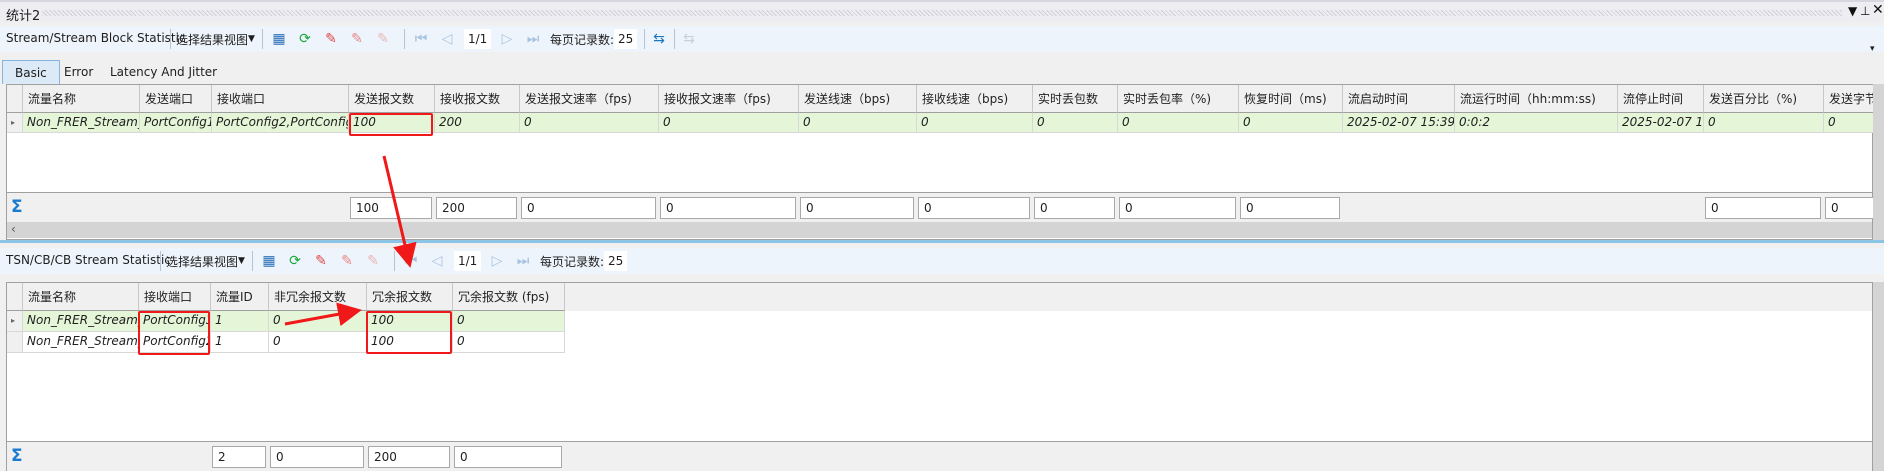 The image size is (1884, 471). What do you see at coordinates (323, 314) in the screenshot?
I see `arrow-right` at bounding box center [323, 314].